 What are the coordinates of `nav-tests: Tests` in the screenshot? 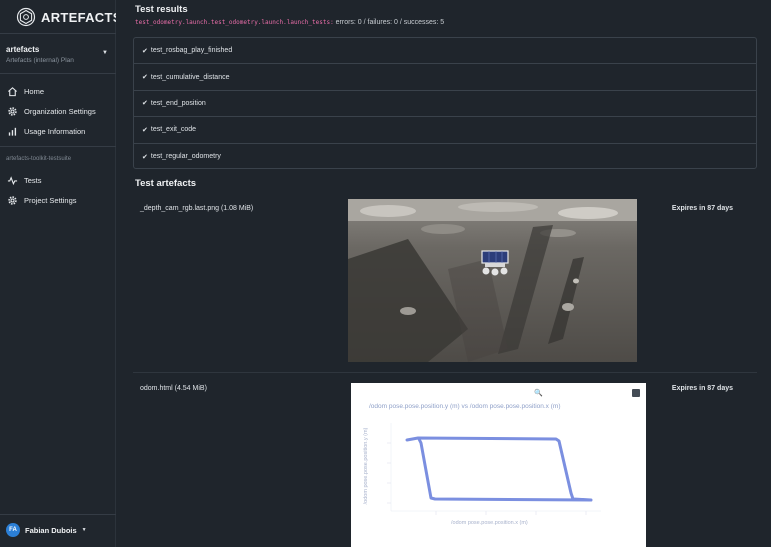 It's located at (24, 180).